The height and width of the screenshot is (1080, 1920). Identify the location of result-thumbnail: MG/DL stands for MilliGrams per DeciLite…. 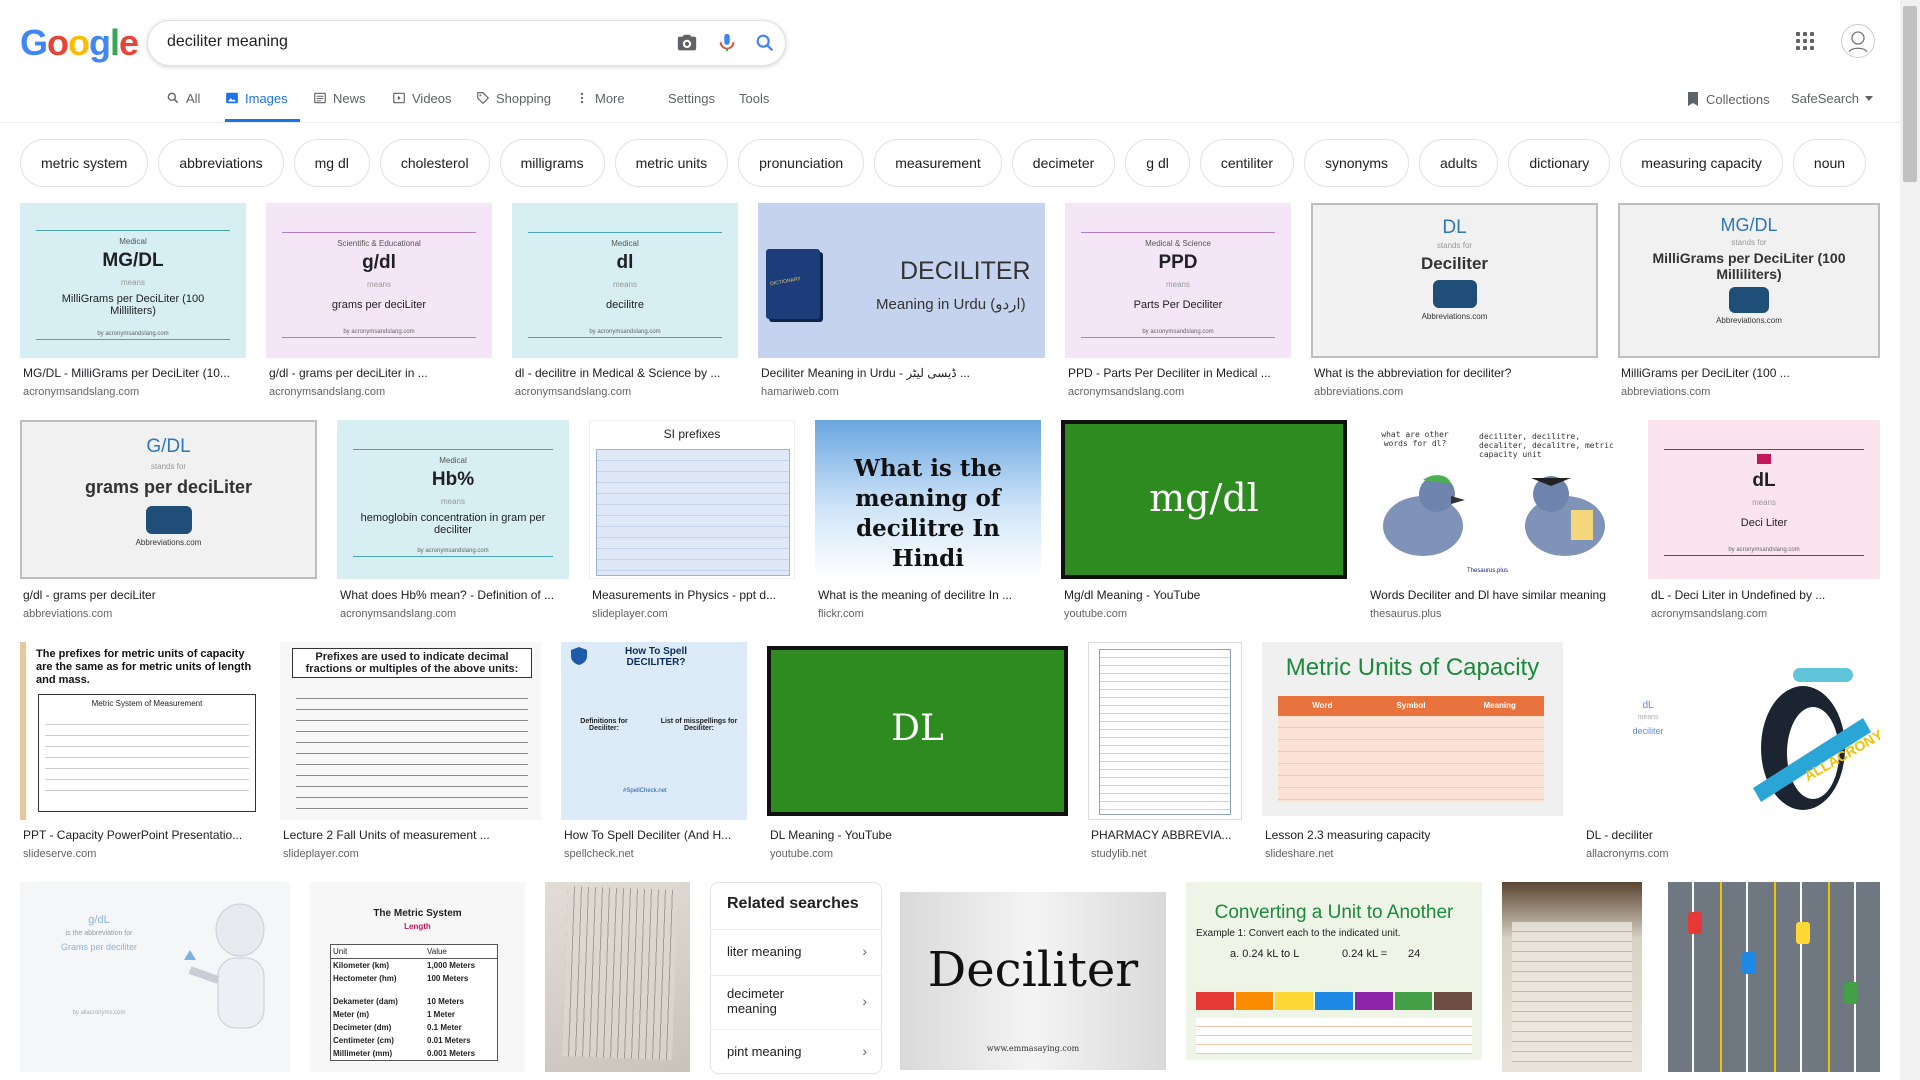
(1749, 280).